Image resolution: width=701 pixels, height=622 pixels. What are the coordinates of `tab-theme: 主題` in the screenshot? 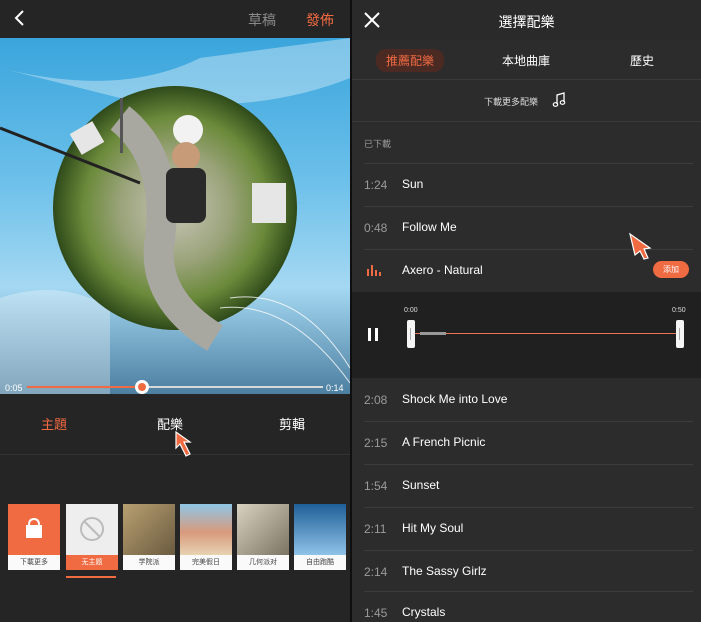 It's located at (54, 423).